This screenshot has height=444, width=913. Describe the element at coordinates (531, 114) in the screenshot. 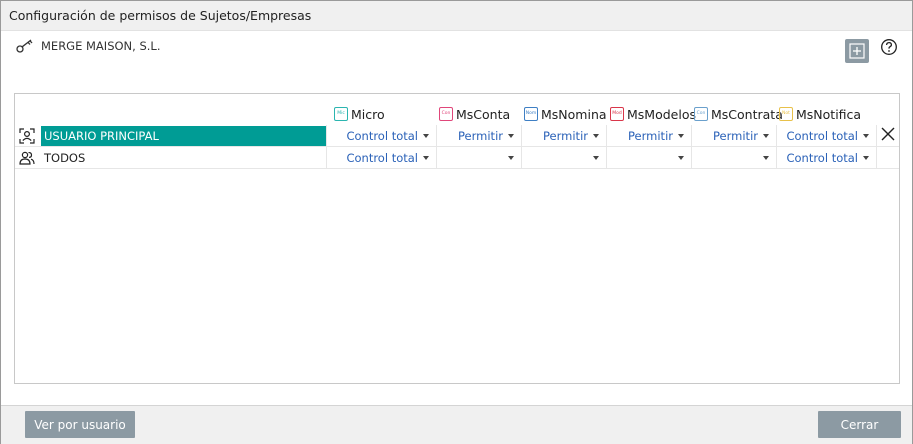

I see `msnomina-app-icon: Nom` at that location.